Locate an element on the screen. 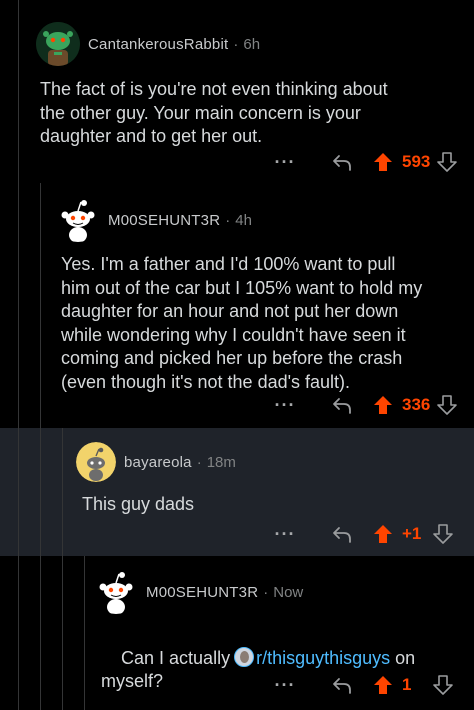 Image resolution: width=474 pixels, height=710 pixels. subreddit-link: r/thisguythisguys is located at coordinates (323, 658).